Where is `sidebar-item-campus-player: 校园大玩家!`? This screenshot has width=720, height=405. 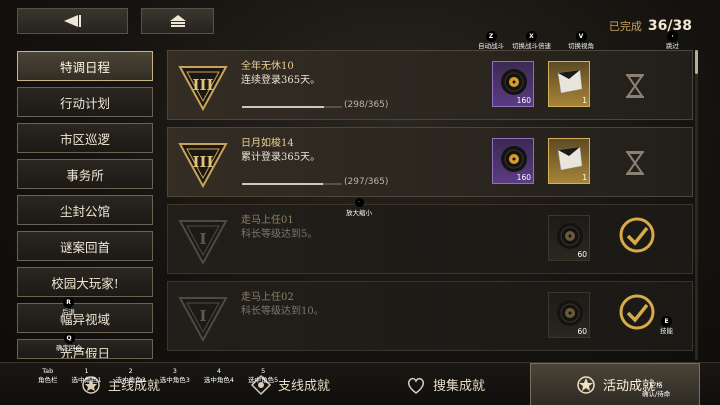
sidebar-item-campus-player: 校园大玩家! is located at coordinates (85, 282).